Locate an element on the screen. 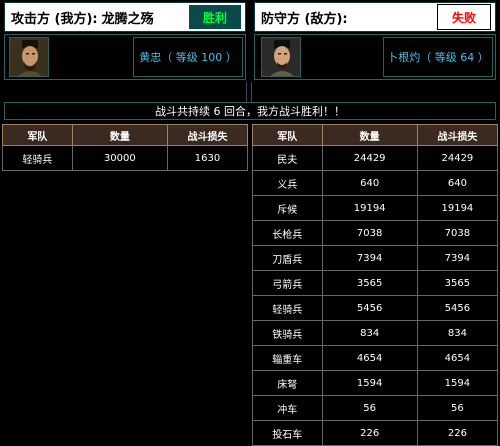 This screenshot has width=500, height=446. table-row: 投石车 226 226 is located at coordinates (375, 433).